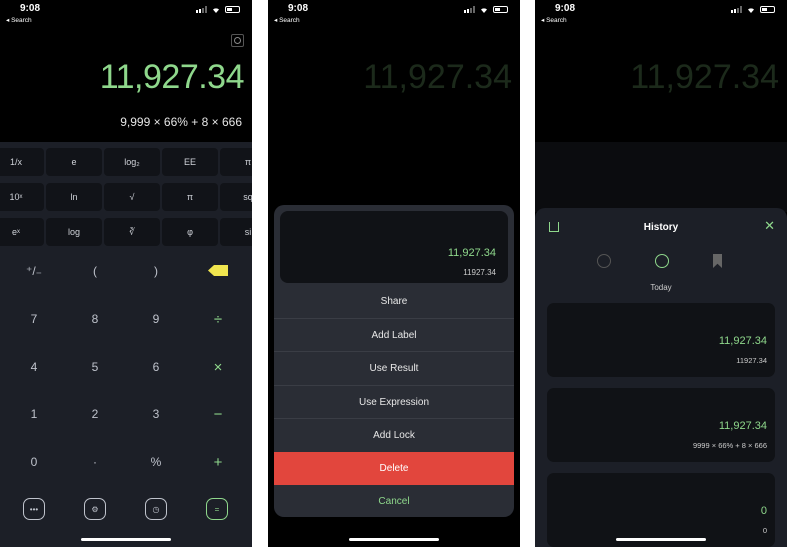 This screenshot has height=547, width=787. What do you see at coordinates (95, 509) in the screenshot?
I see `settings-icon: ⚙` at bounding box center [95, 509].